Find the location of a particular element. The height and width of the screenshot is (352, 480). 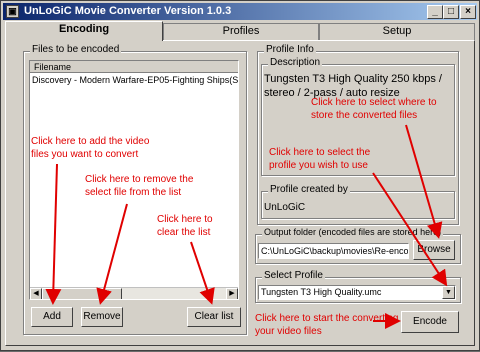

created-by-label: Profile created by is located at coordinates (309, 189).